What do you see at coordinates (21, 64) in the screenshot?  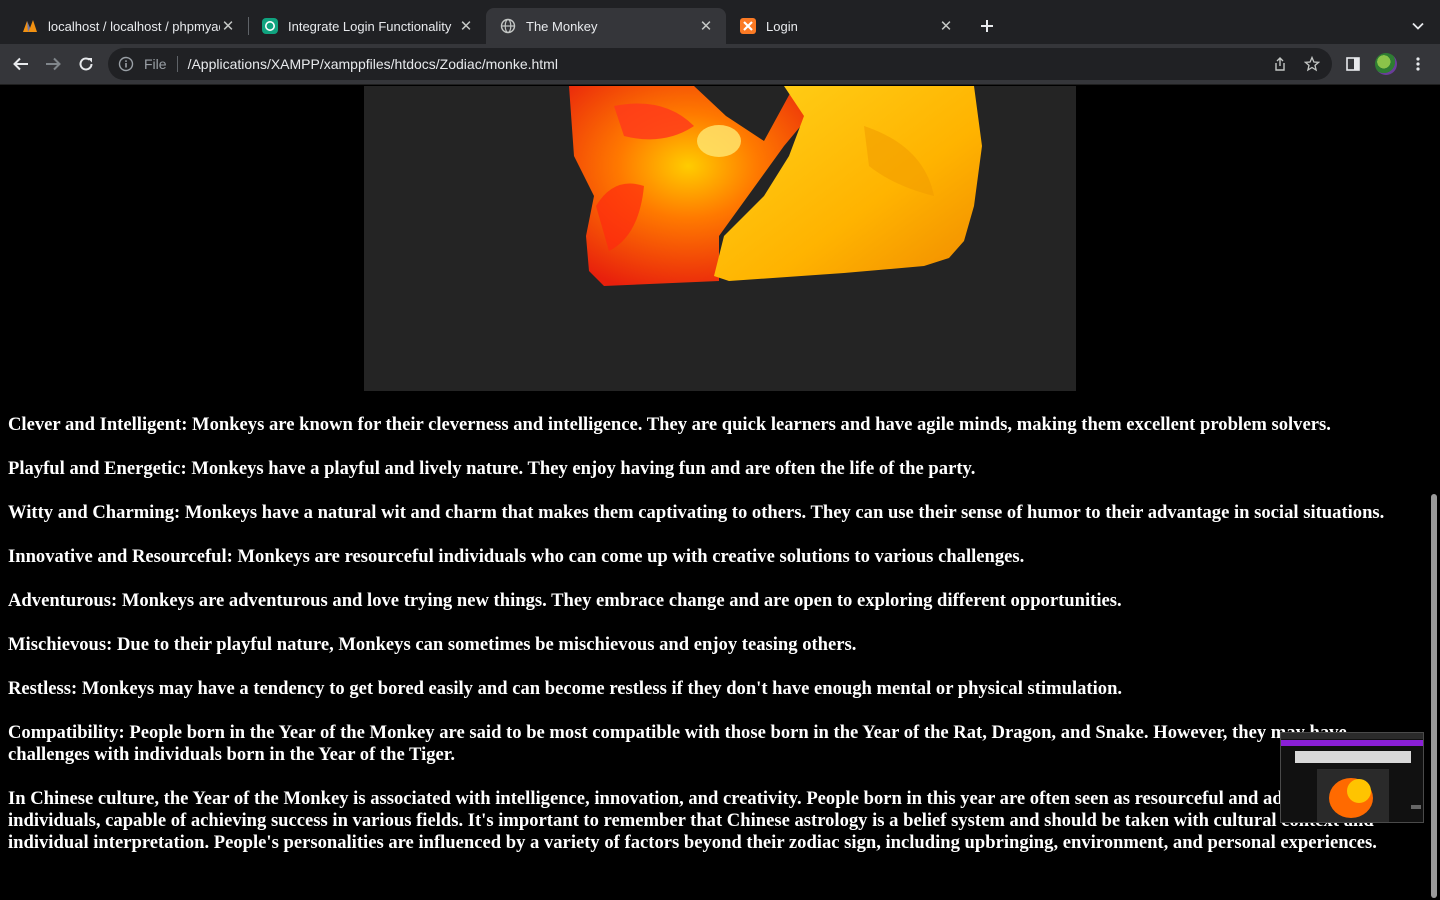 I see `back-arrow-icon` at bounding box center [21, 64].